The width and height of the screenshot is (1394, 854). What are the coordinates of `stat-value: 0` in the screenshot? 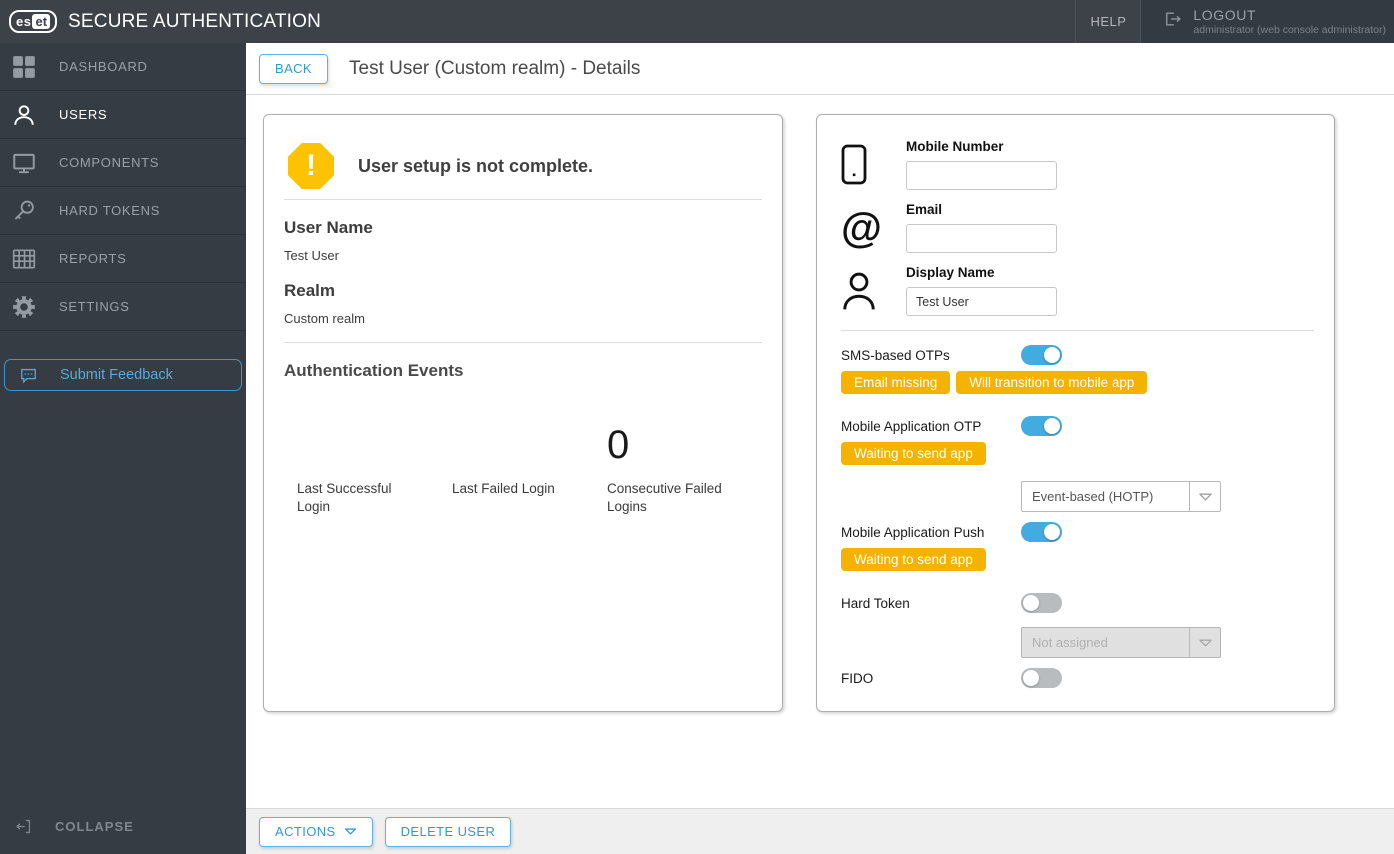 It's located at (618, 445).